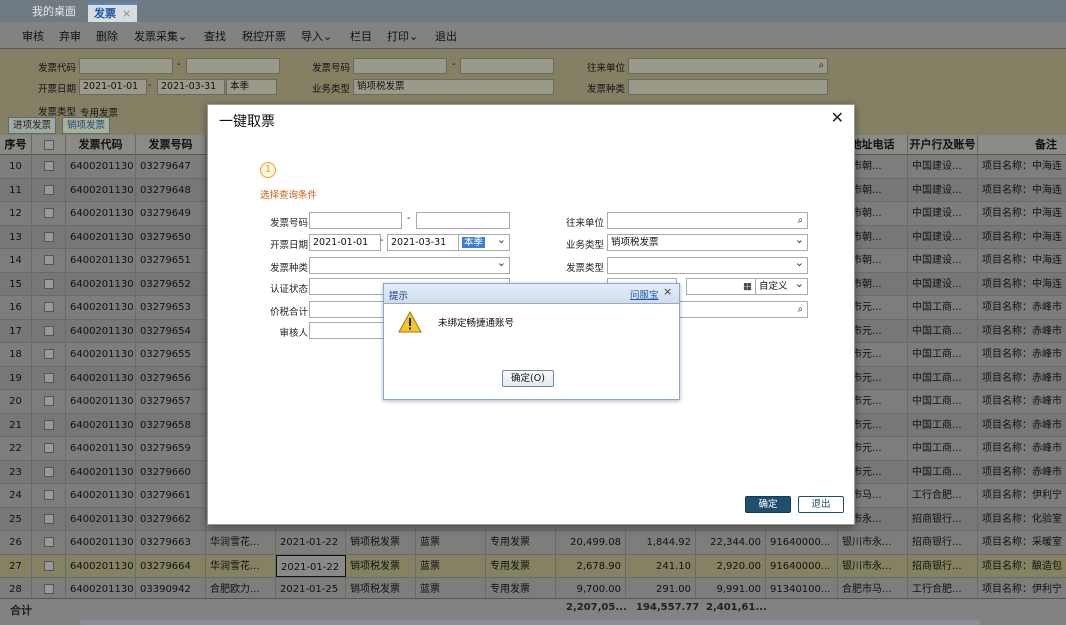 The image size is (1066, 625). I want to click on tab-my-desktop: 我的桌面, so click(54, 12).